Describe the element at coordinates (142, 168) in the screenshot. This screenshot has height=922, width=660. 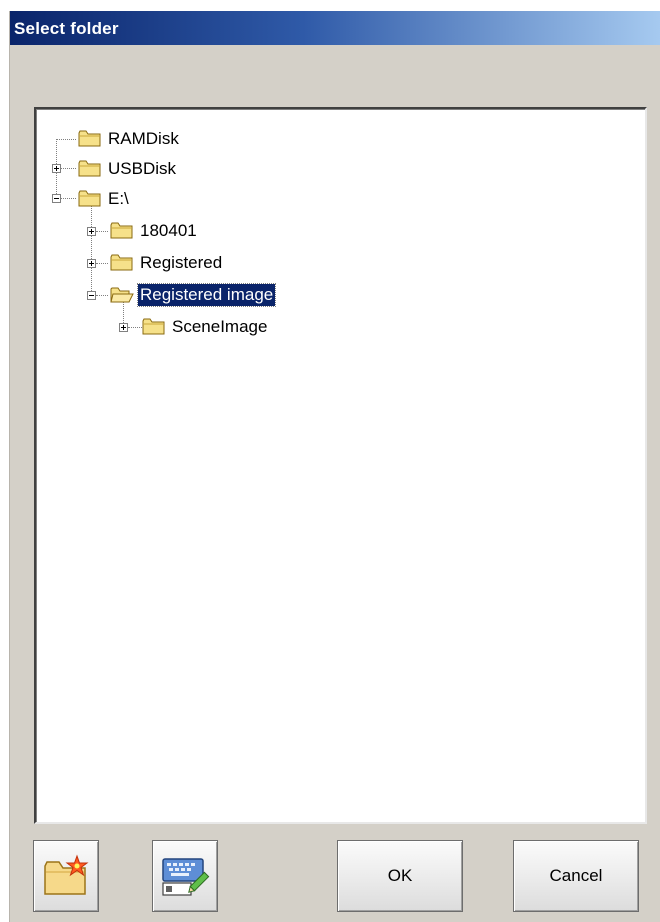
I see `tree-node-label: USBDisk` at that location.